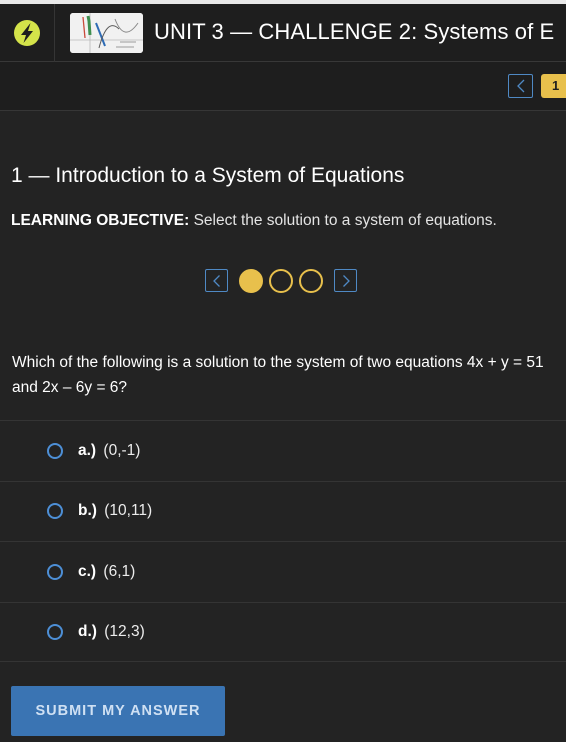  I want to click on carousel-dot-active, so click(251, 281).